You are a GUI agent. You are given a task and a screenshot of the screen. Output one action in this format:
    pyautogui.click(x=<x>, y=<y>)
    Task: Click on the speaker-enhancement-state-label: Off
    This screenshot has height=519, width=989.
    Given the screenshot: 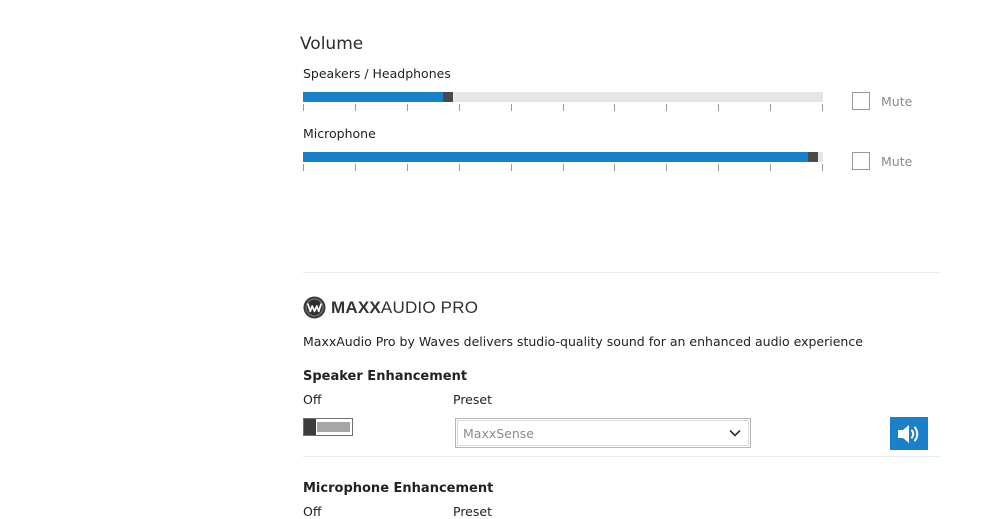 What is the action you would take?
    pyautogui.click(x=312, y=399)
    